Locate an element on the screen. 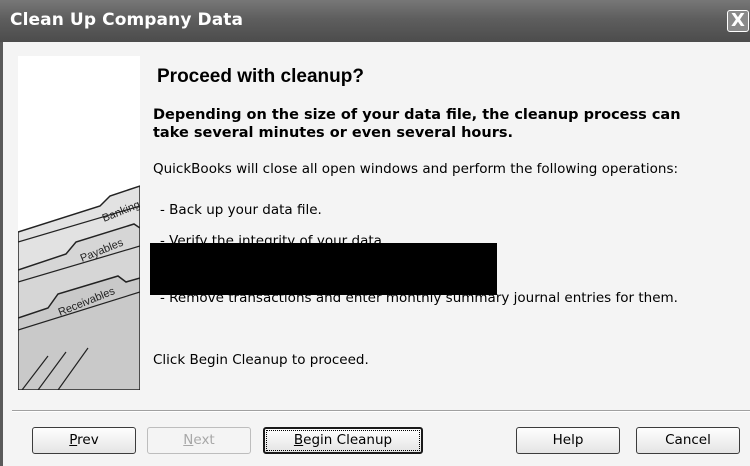 The image size is (750, 466). title-bar: Clean Up Company Data X is located at coordinates (375, 21).